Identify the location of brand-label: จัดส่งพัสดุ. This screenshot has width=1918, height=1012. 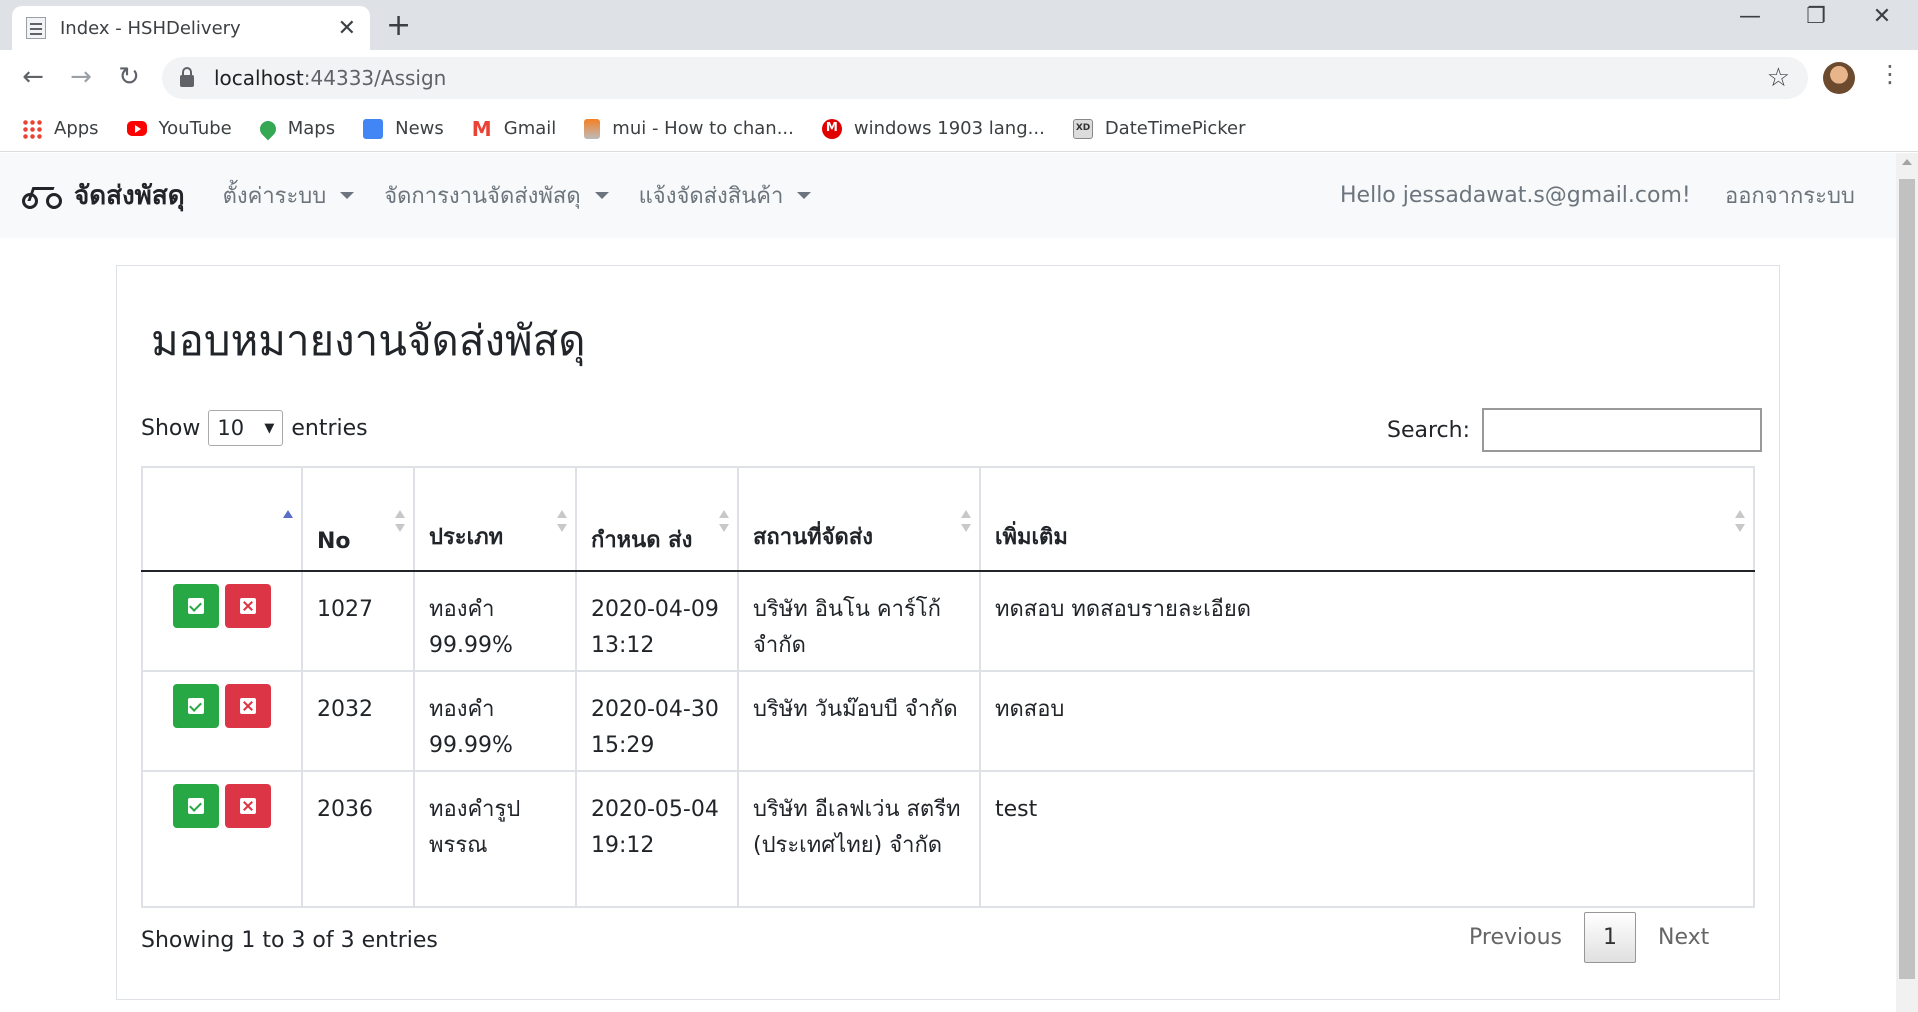
(129, 196).